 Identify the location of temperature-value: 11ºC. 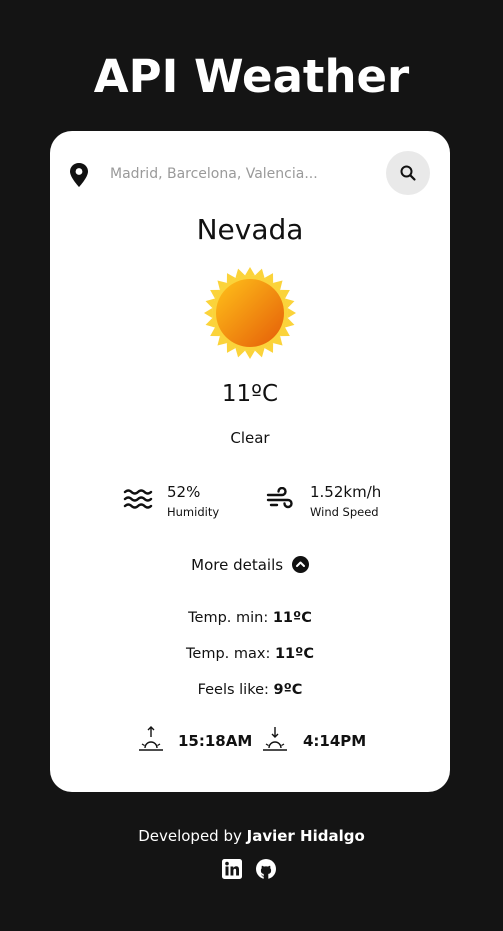
(250, 394).